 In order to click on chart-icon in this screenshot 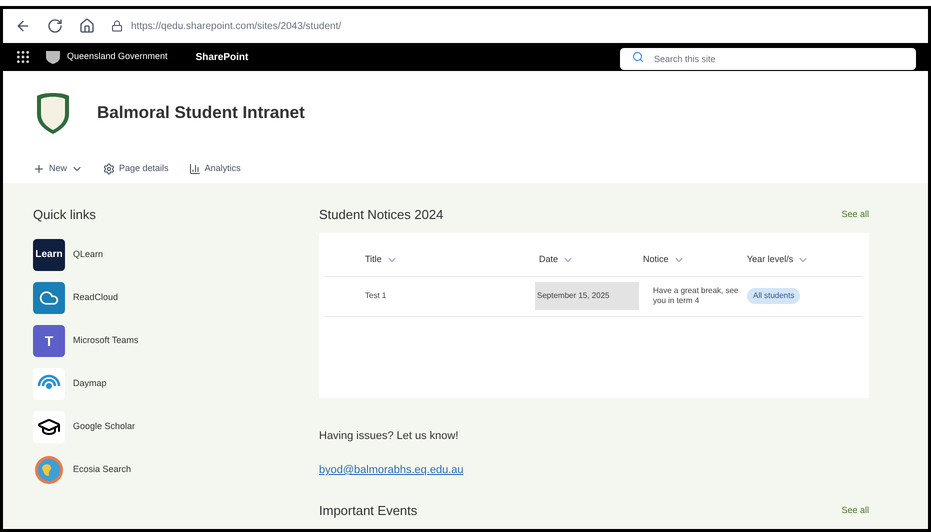, I will do `click(194, 169)`.